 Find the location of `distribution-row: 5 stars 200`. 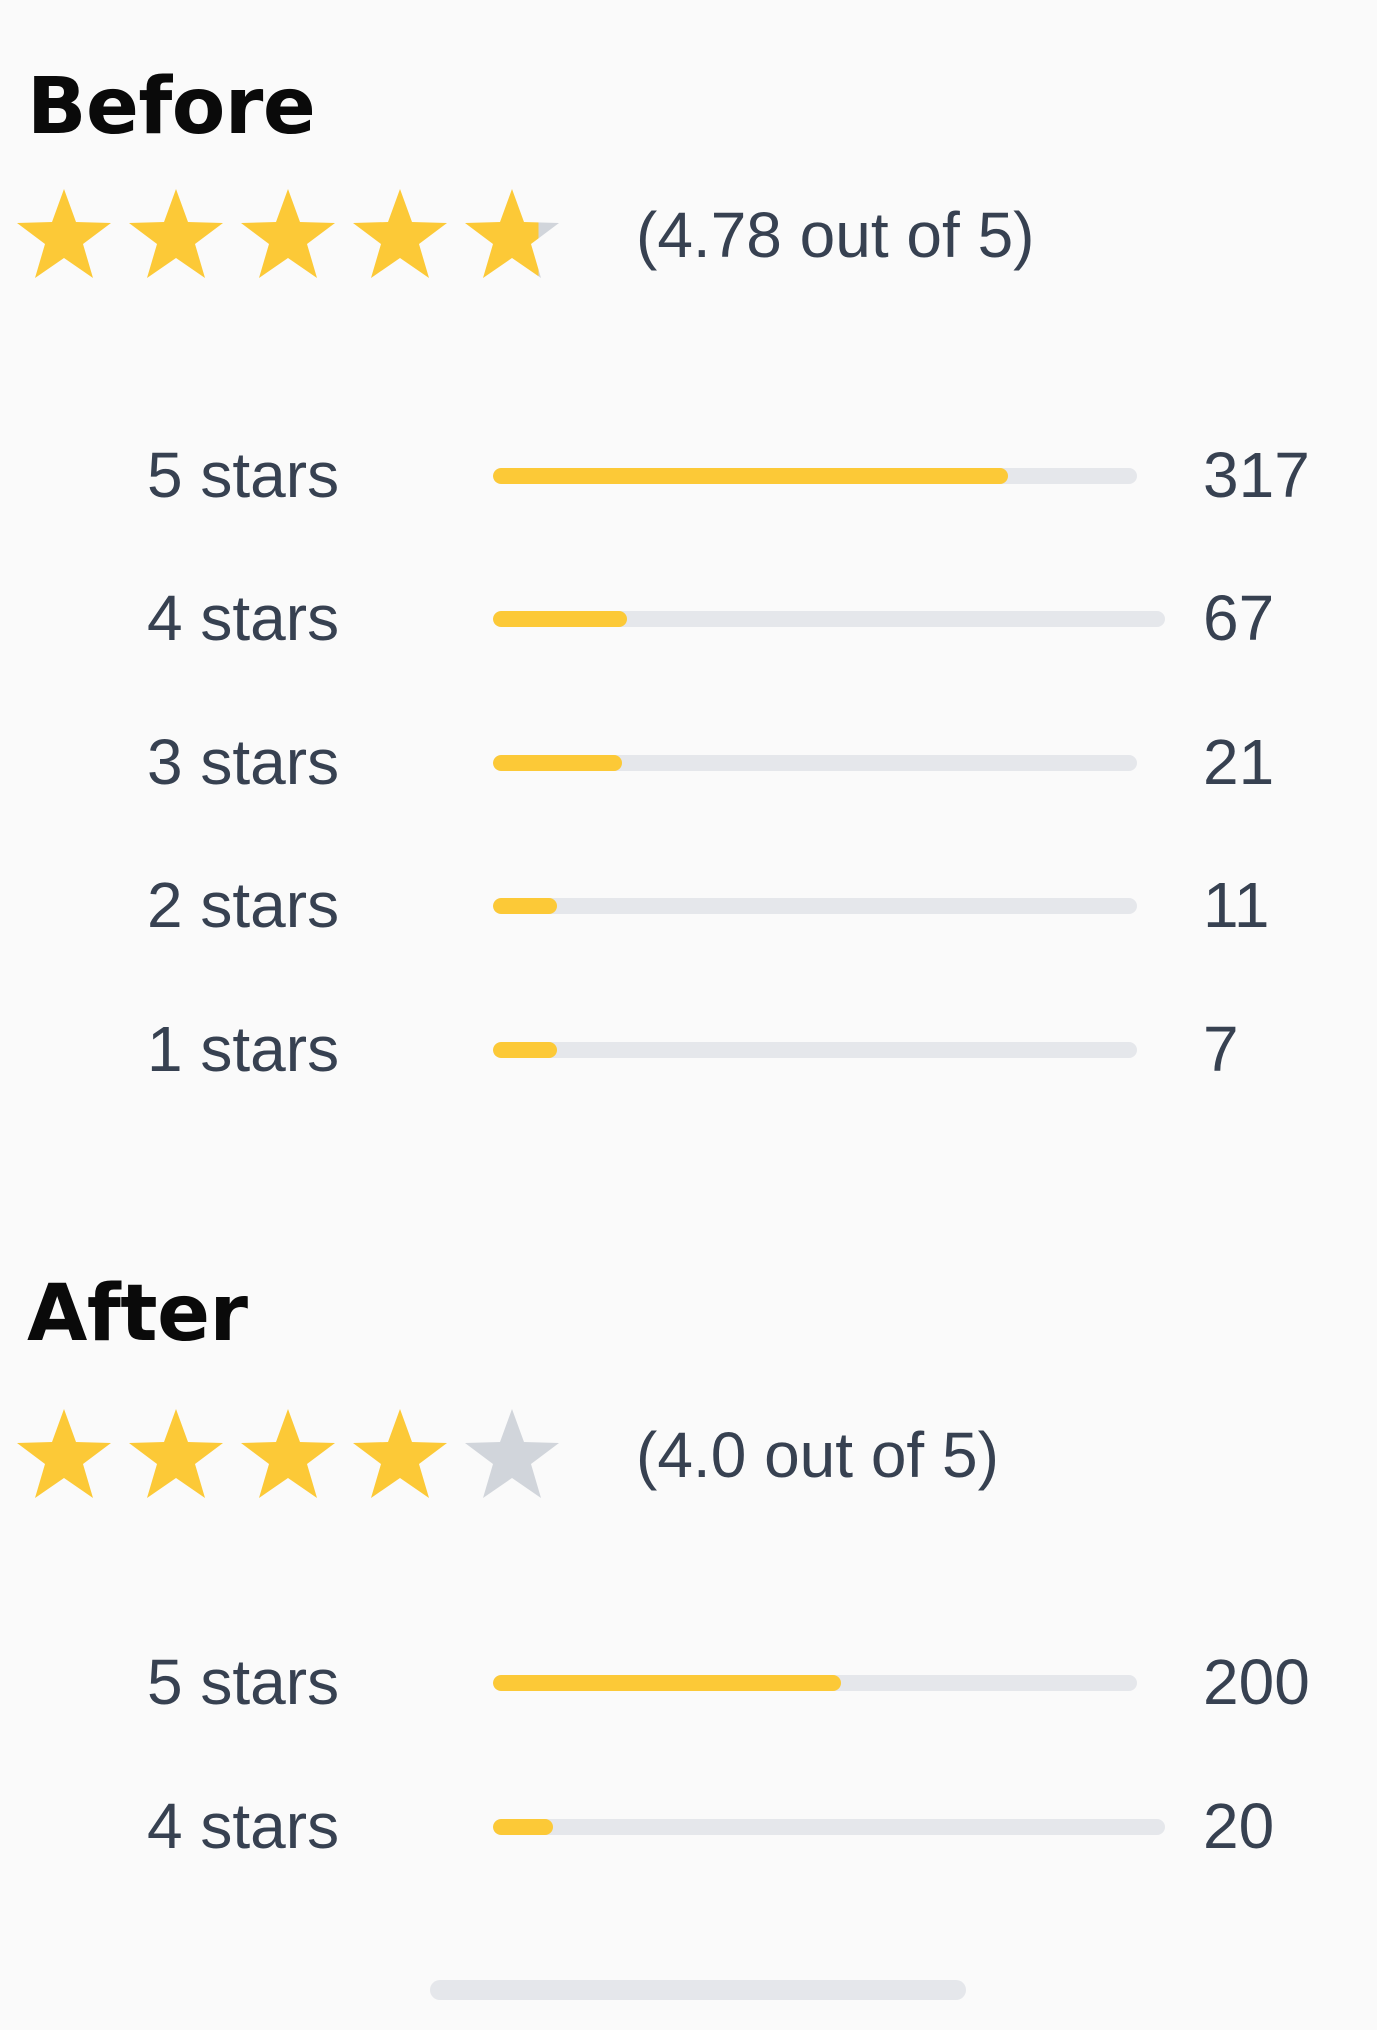

distribution-row: 5 stars 200 is located at coordinates (688, 1682).